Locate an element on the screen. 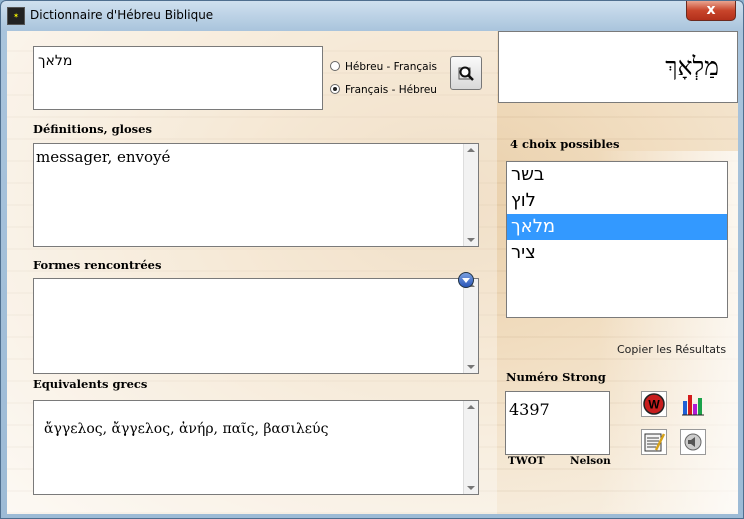  choices-label: 4 choix possibles is located at coordinates (565, 144).